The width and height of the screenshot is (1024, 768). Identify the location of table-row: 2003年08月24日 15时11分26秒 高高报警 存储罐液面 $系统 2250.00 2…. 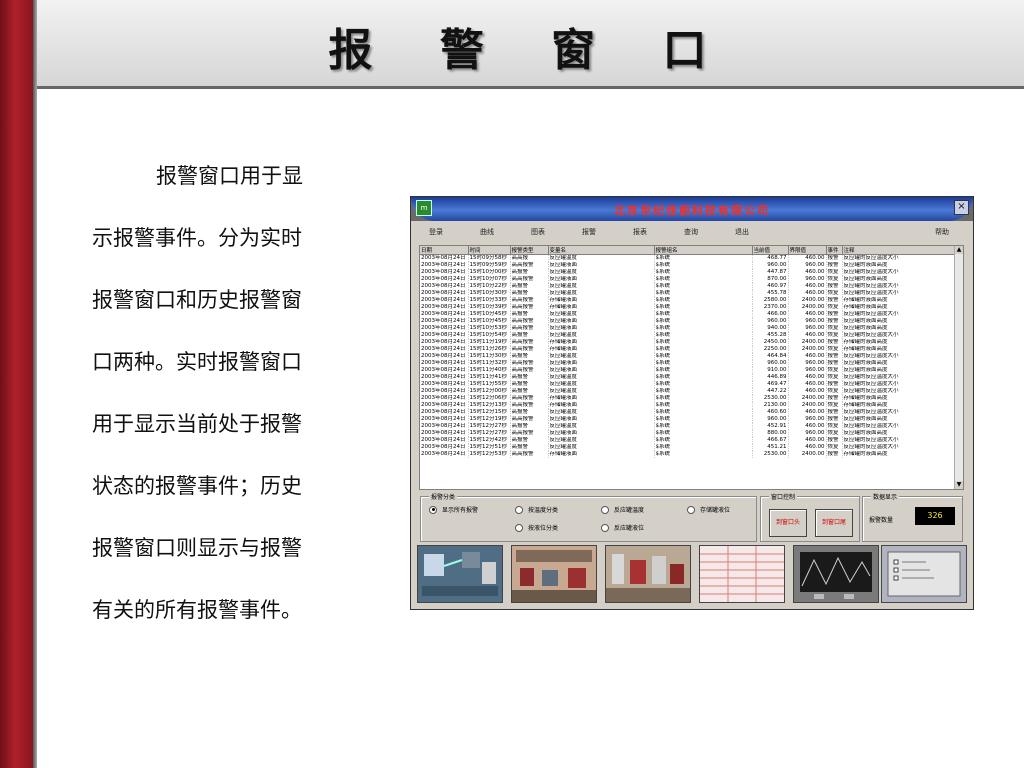
(687, 349).